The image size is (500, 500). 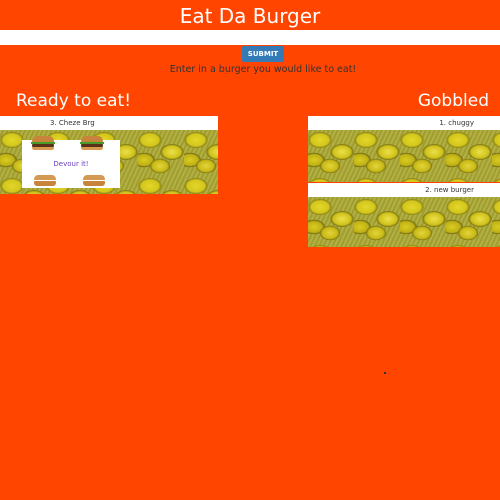 I want to click on devour-button: Devour it!, so click(x=71, y=164).